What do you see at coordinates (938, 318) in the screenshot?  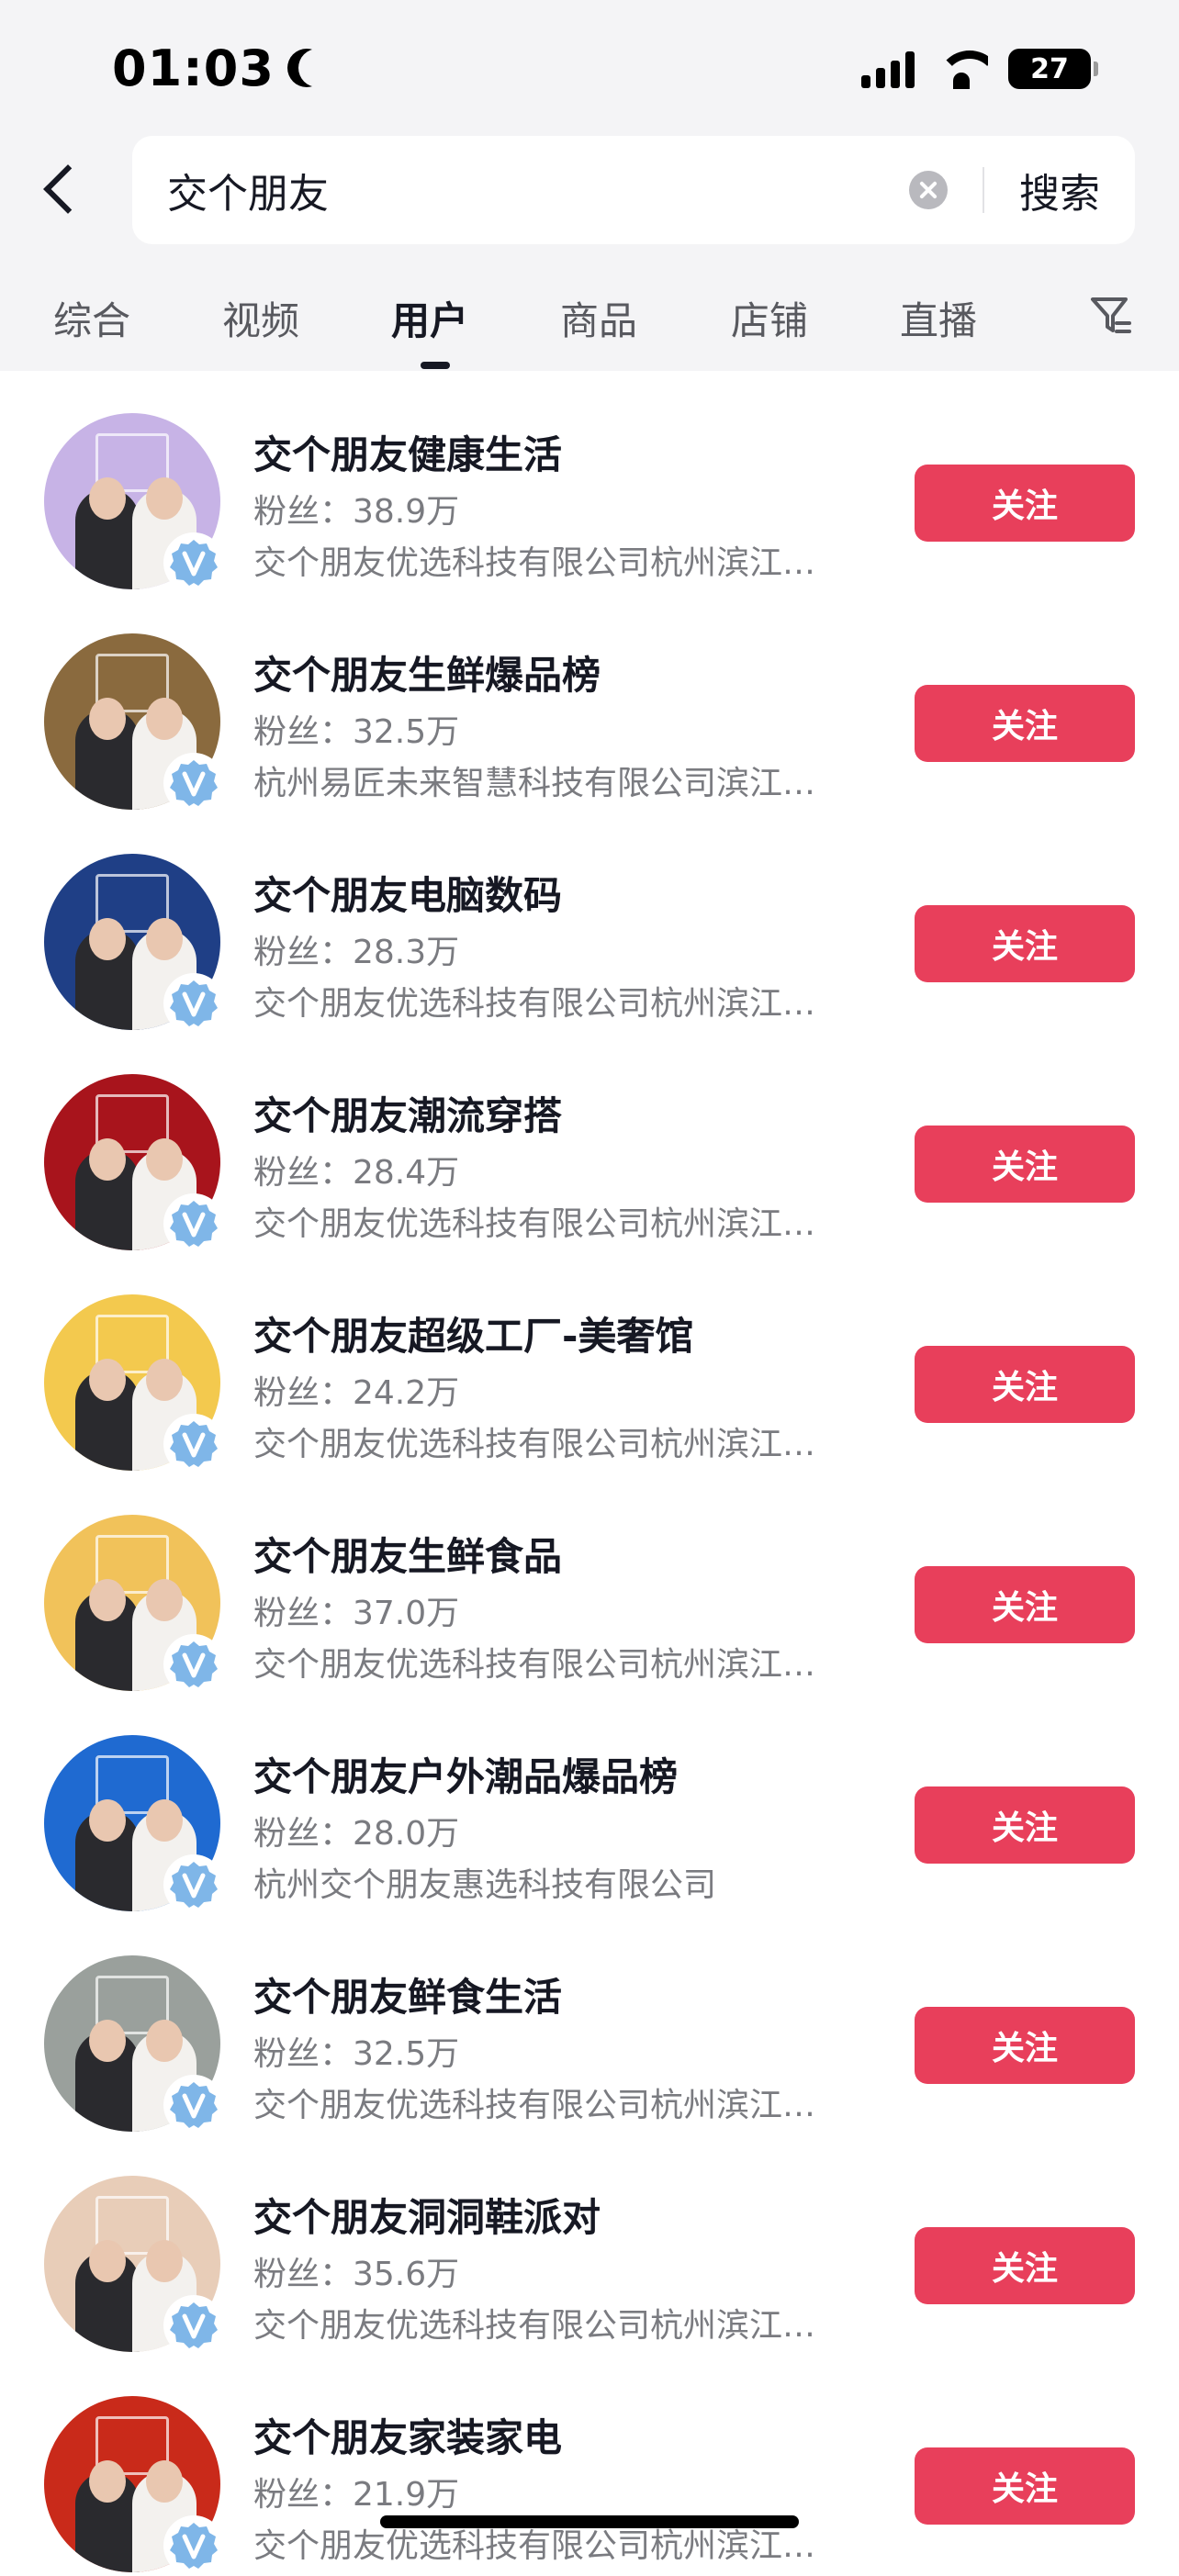 I see `tab-live: 直播` at bounding box center [938, 318].